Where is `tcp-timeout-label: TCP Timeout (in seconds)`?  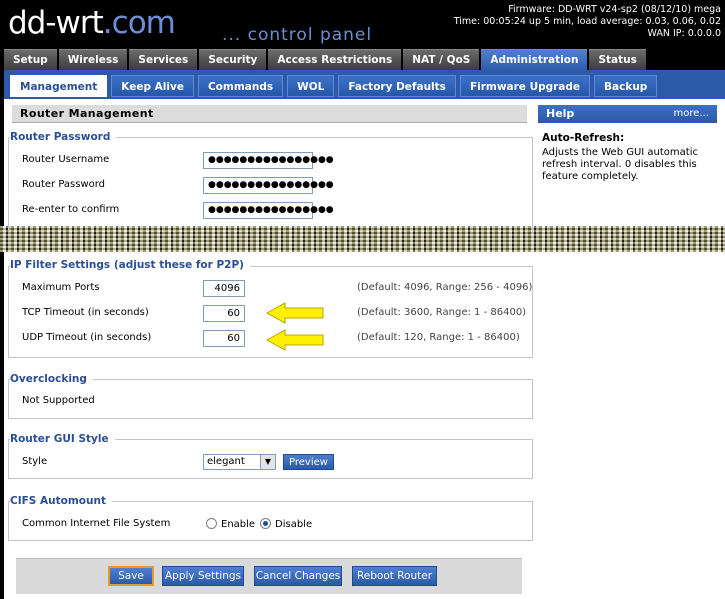 tcp-timeout-label: TCP Timeout (in seconds) is located at coordinates (85, 312).